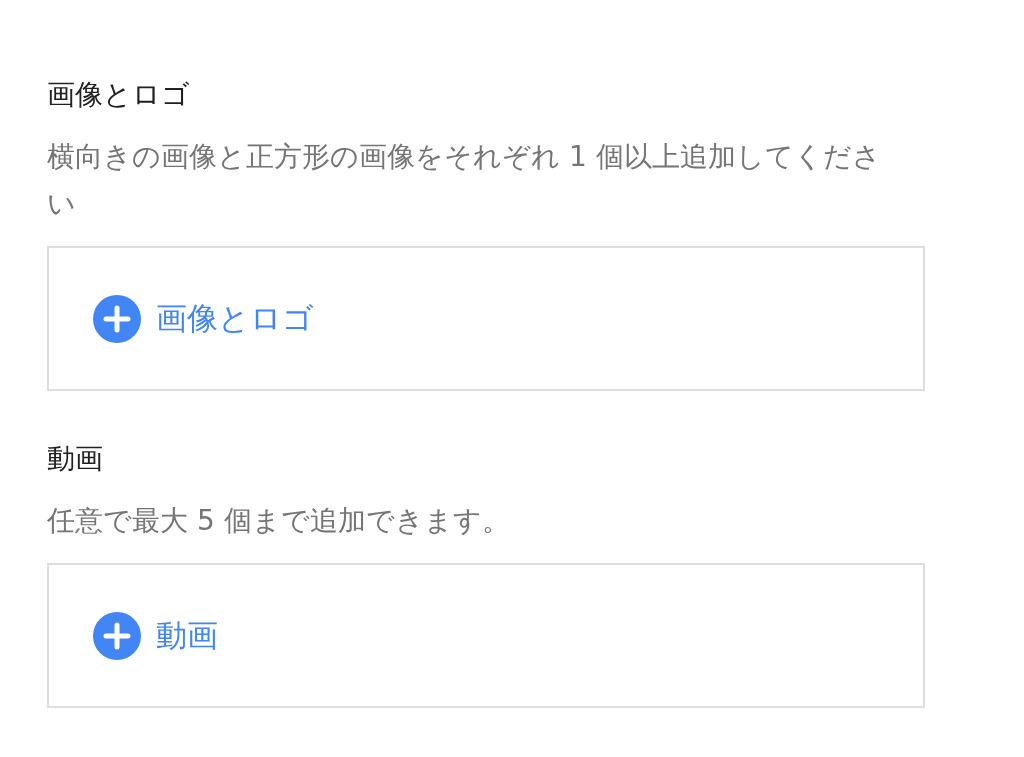 Image resolution: width=1024 pixels, height=757 pixels. I want to click on section-description: 横向きの画像と正方形の画像をそれぞれ 1 個以上追加してください, so click(464, 180).